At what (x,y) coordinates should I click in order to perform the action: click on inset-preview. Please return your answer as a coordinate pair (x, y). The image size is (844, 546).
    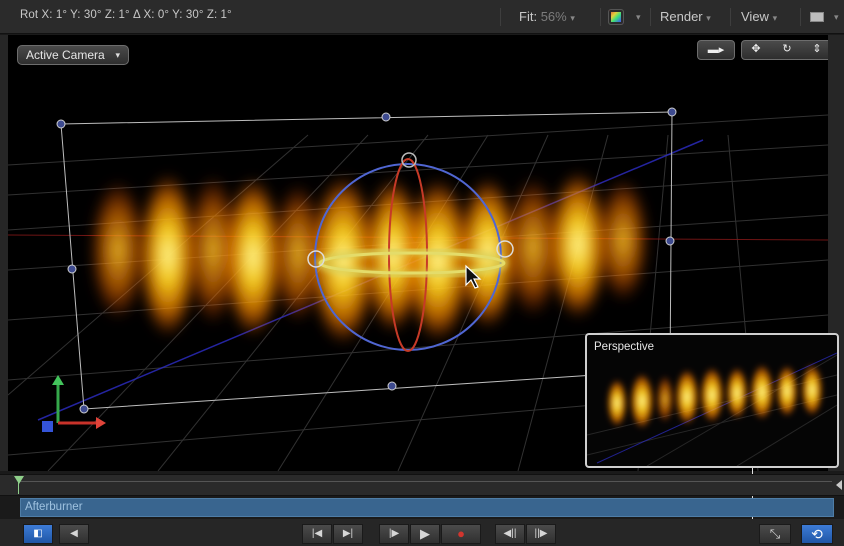
    Looking at the image, I should click on (712, 409).